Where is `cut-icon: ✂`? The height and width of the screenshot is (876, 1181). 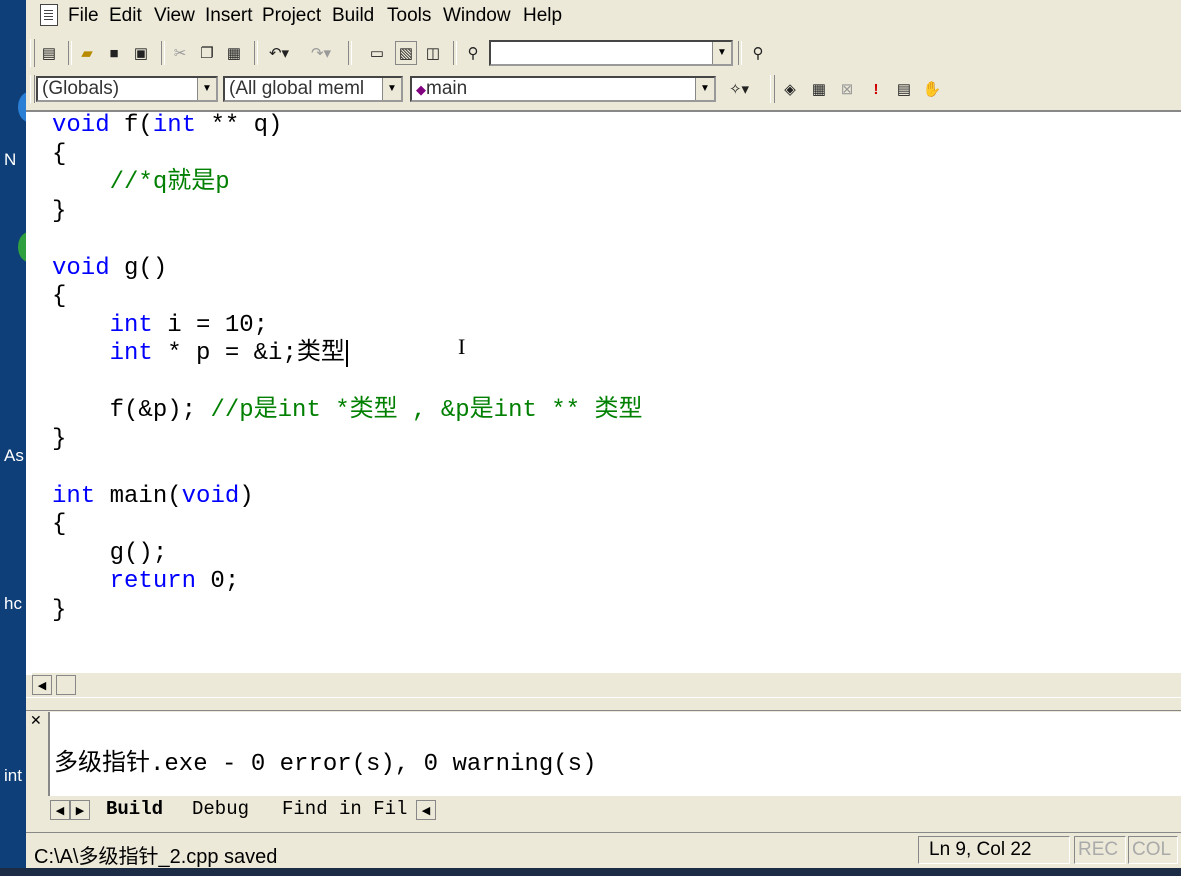 cut-icon: ✂ is located at coordinates (180, 53).